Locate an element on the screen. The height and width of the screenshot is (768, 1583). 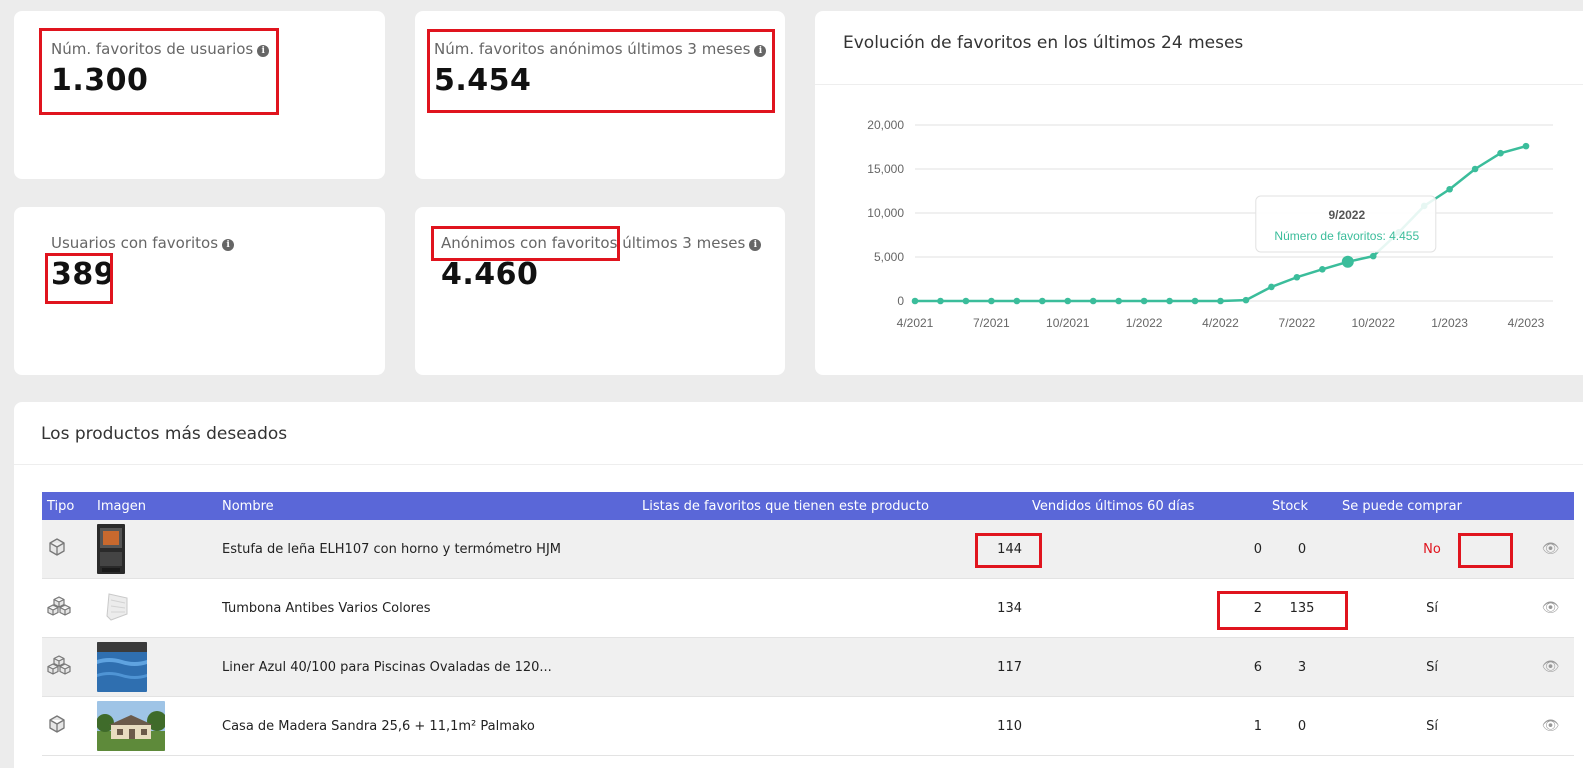
tooltip-title: 9/2022 is located at coordinates (1346, 215).